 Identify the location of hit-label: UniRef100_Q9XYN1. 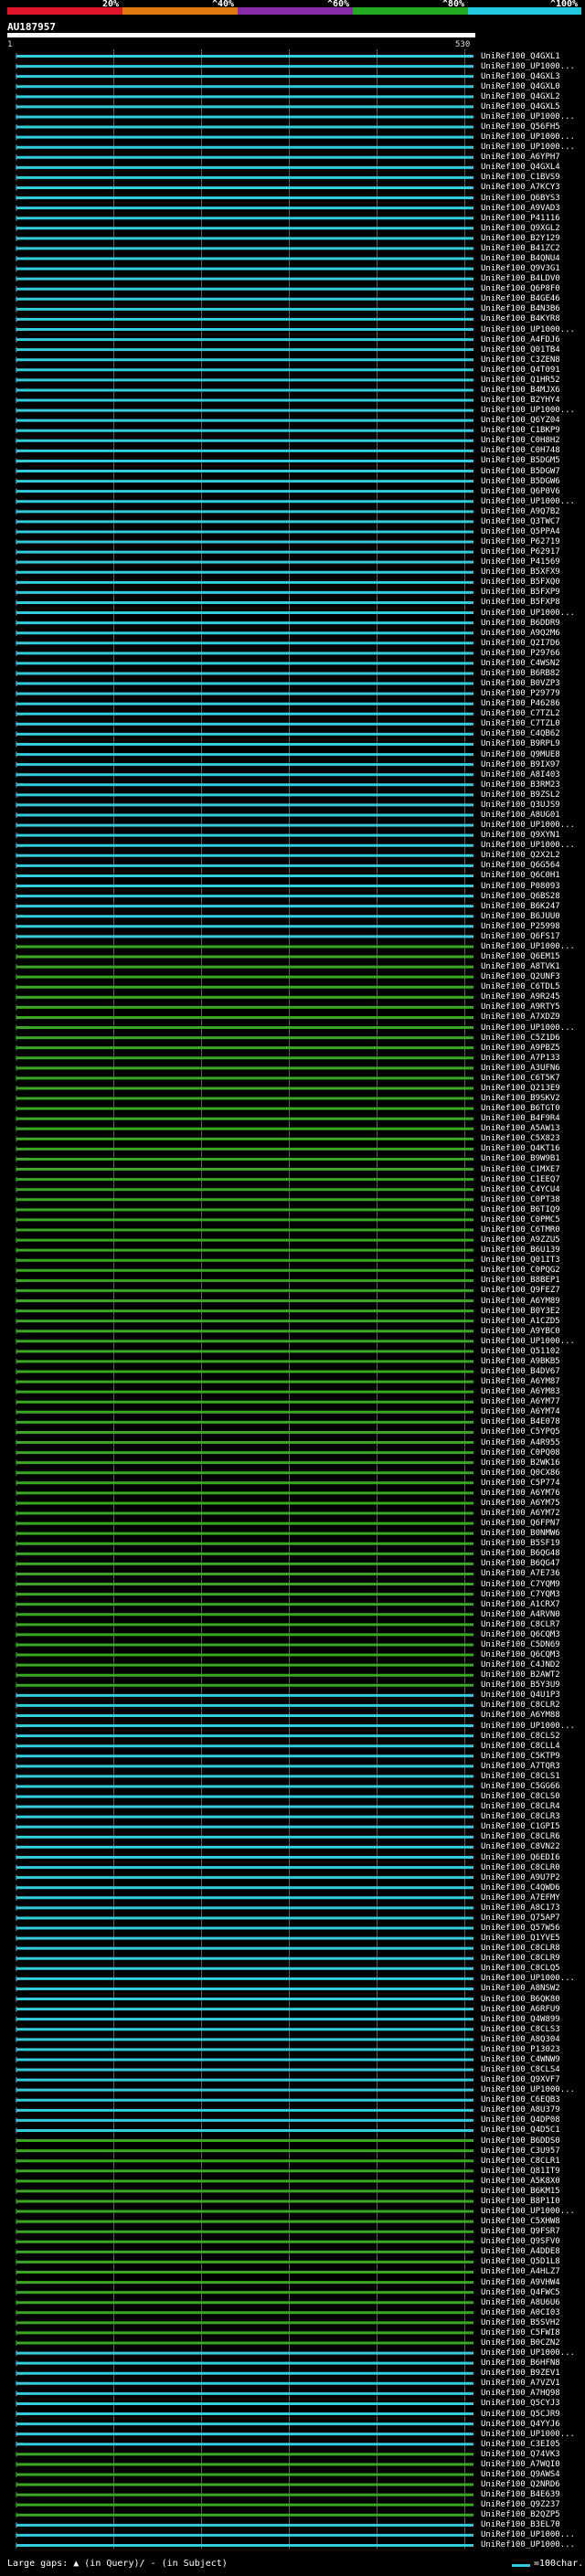
(520, 835).